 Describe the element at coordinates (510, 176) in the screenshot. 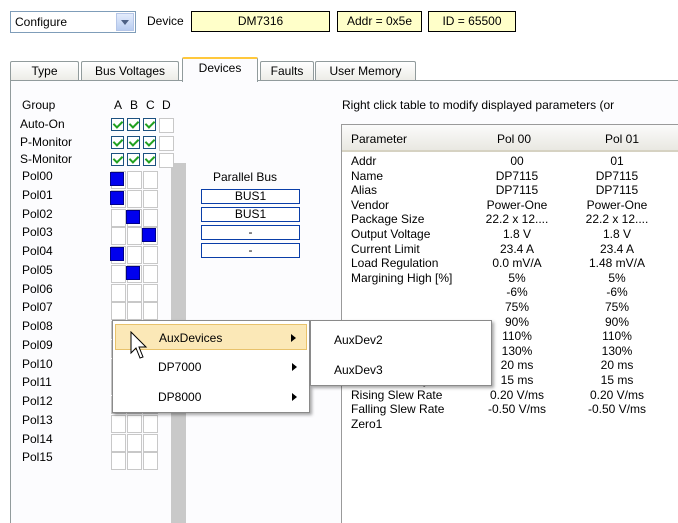

I see `table-row: Name DP7115 DP7115` at that location.